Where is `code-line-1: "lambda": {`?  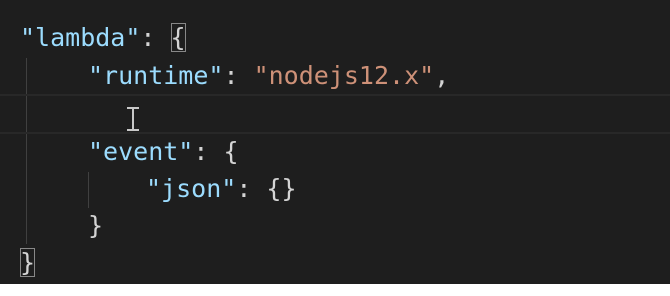
code-line-1: "lambda": { is located at coordinates (335, 38).